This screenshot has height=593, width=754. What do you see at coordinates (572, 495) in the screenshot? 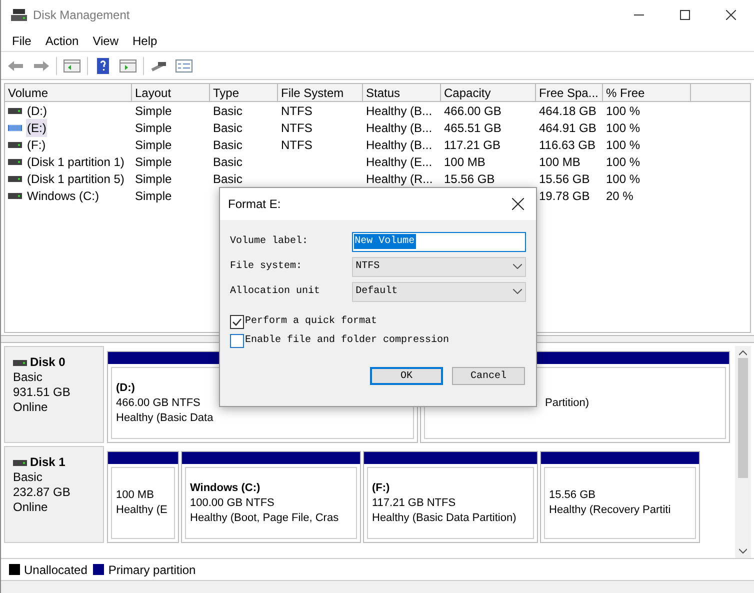
I see `partition-size: 15.56 GB` at bounding box center [572, 495].